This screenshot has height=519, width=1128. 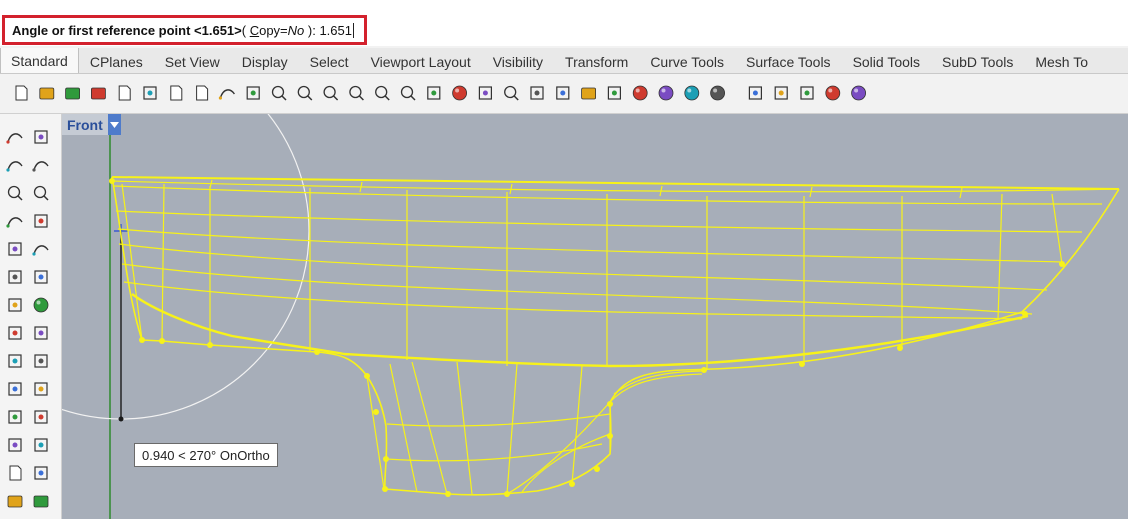 I want to click on zoom-selected-icon, so click(x=382, y=93).